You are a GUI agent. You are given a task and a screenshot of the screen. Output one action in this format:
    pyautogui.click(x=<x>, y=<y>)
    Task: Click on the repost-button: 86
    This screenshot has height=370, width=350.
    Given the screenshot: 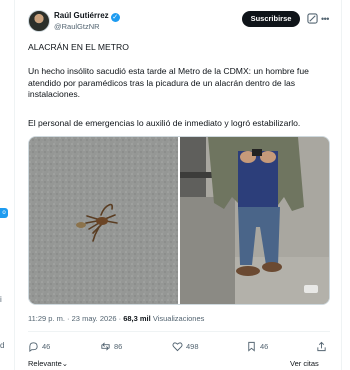 What is the action you would take?
    pyautogui.click(x=111, y=346)
    